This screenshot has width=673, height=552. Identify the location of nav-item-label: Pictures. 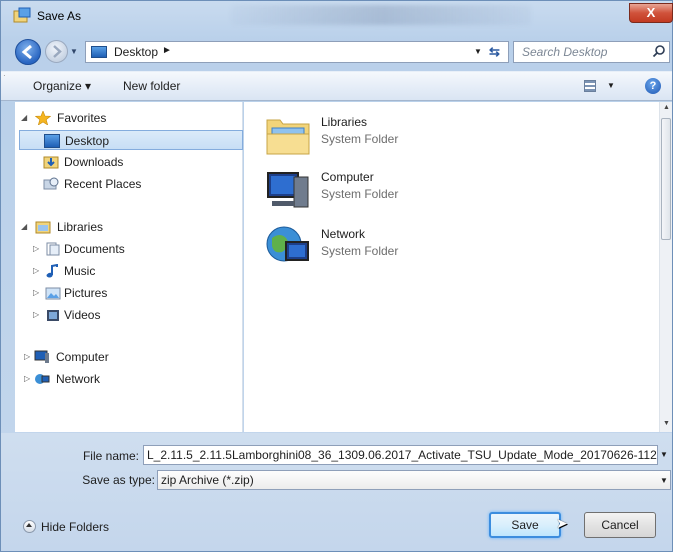
(86, 293).